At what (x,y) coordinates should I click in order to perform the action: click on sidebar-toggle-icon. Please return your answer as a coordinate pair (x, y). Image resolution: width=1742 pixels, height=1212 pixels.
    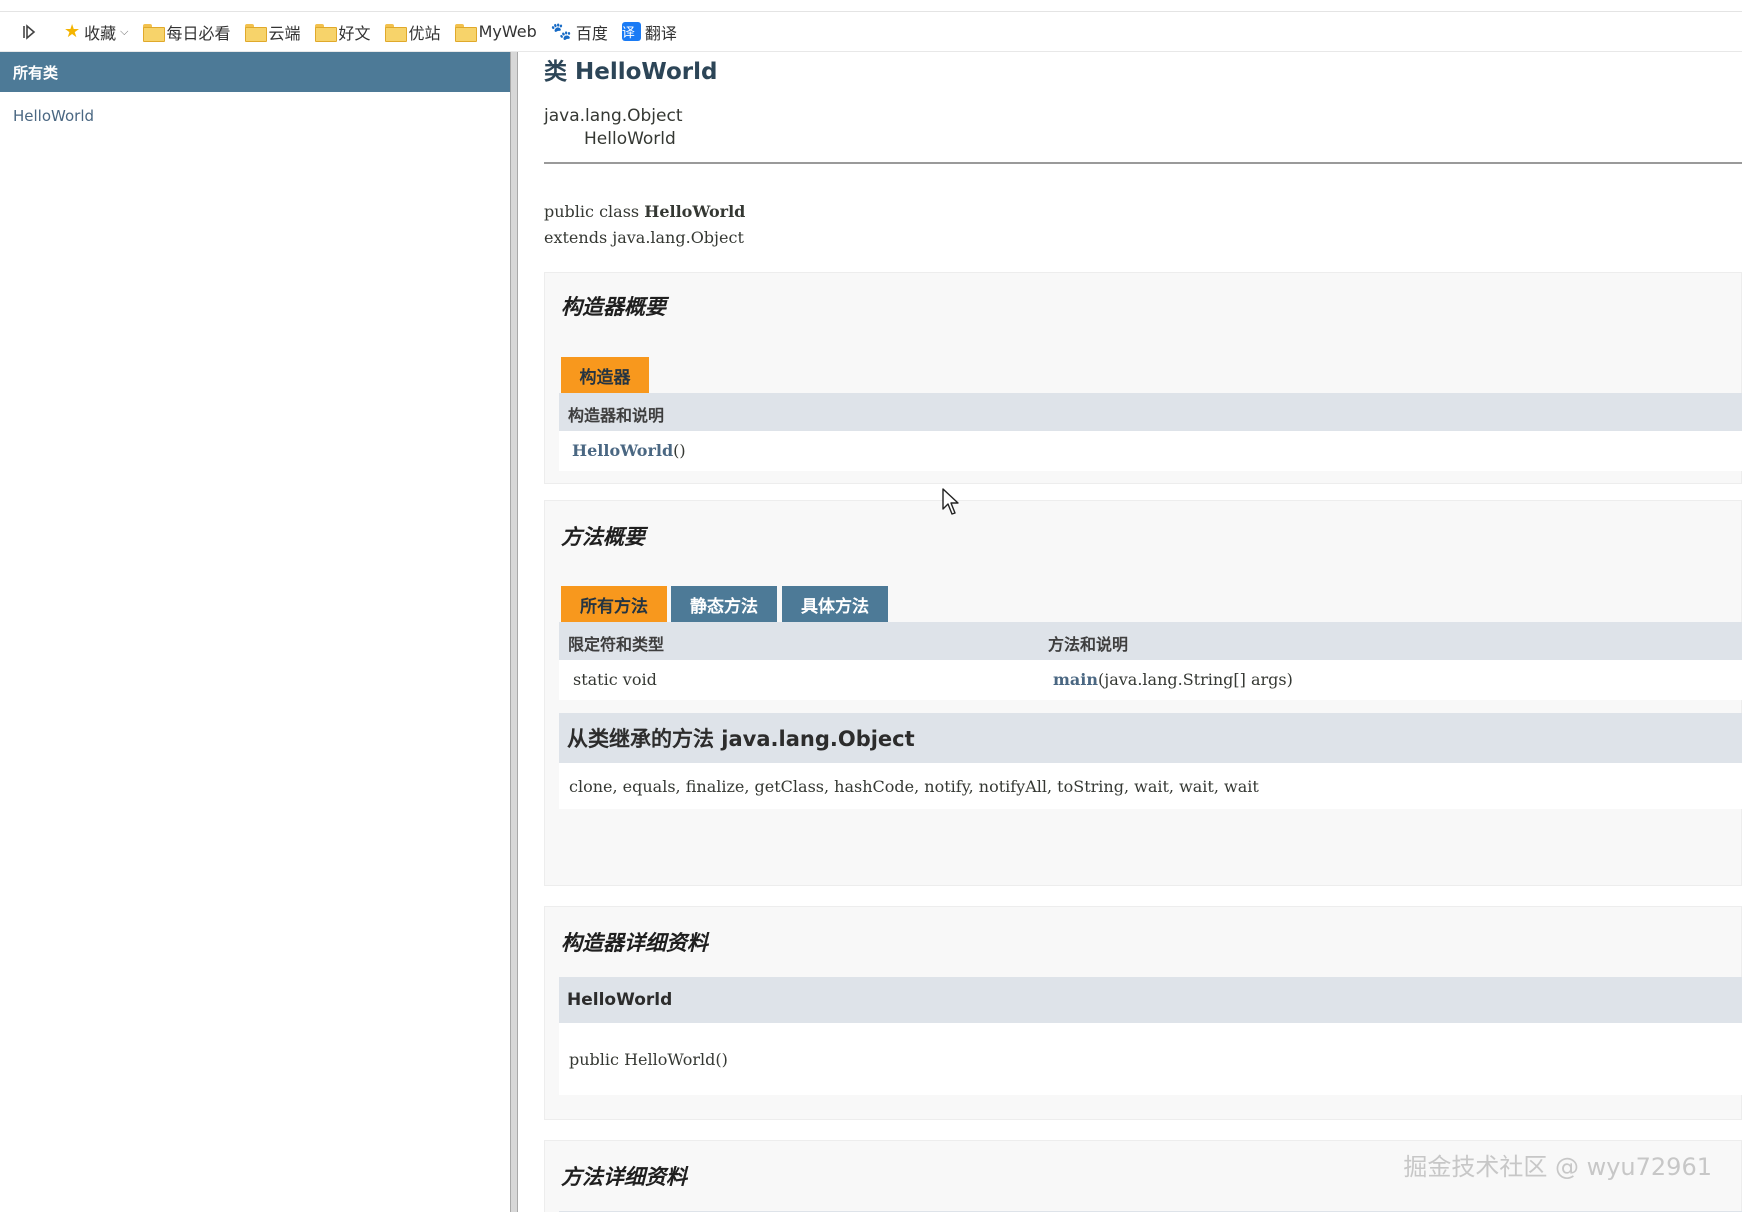
    Looking at the image, I should click on (29, 32).